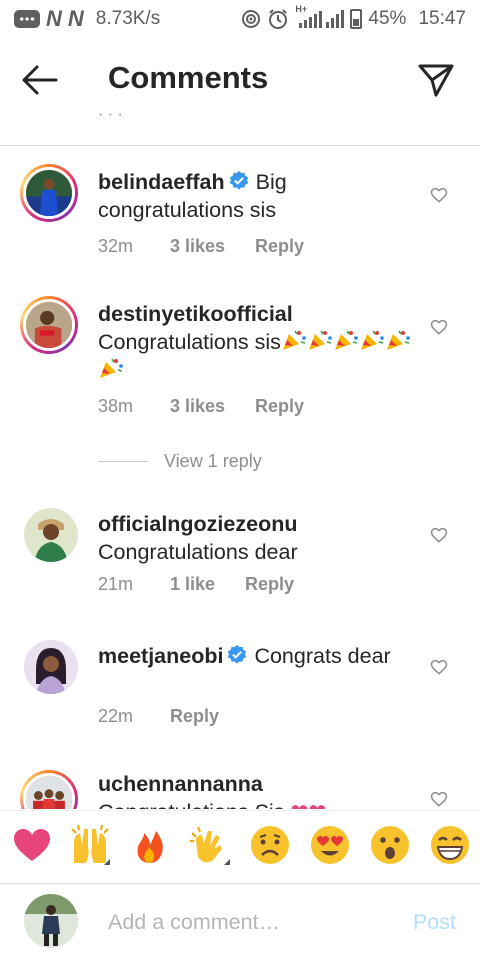 The image size is (480, 960). I want to click on emoji-quick-bar, so click(240, 847).